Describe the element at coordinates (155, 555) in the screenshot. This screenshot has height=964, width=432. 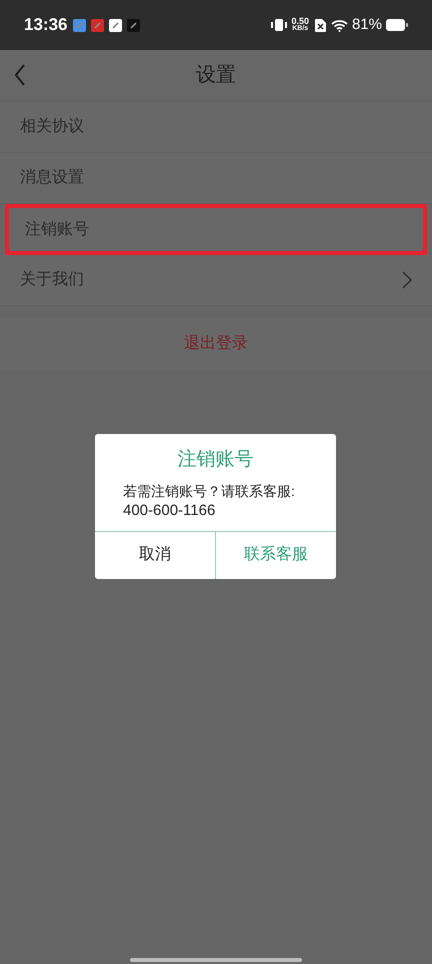
I see `cancel-button: 取消` at that location.